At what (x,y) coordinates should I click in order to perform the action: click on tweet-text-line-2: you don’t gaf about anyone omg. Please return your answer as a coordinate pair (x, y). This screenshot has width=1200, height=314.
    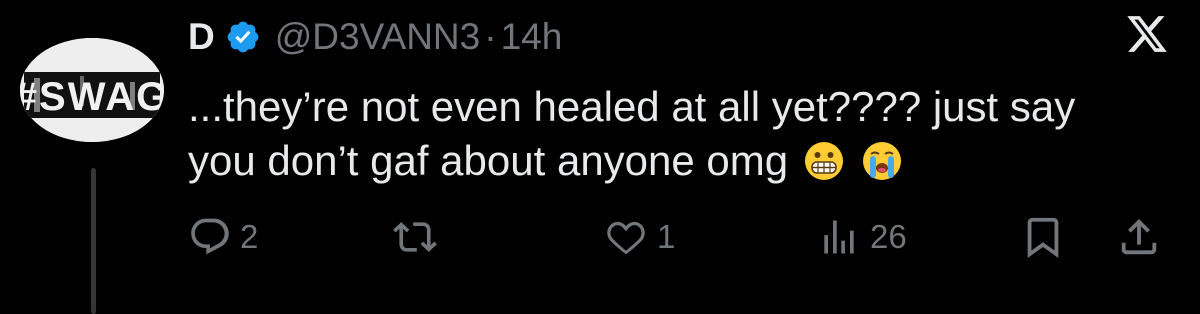
    Looking at the image, I should click on (678, 161).